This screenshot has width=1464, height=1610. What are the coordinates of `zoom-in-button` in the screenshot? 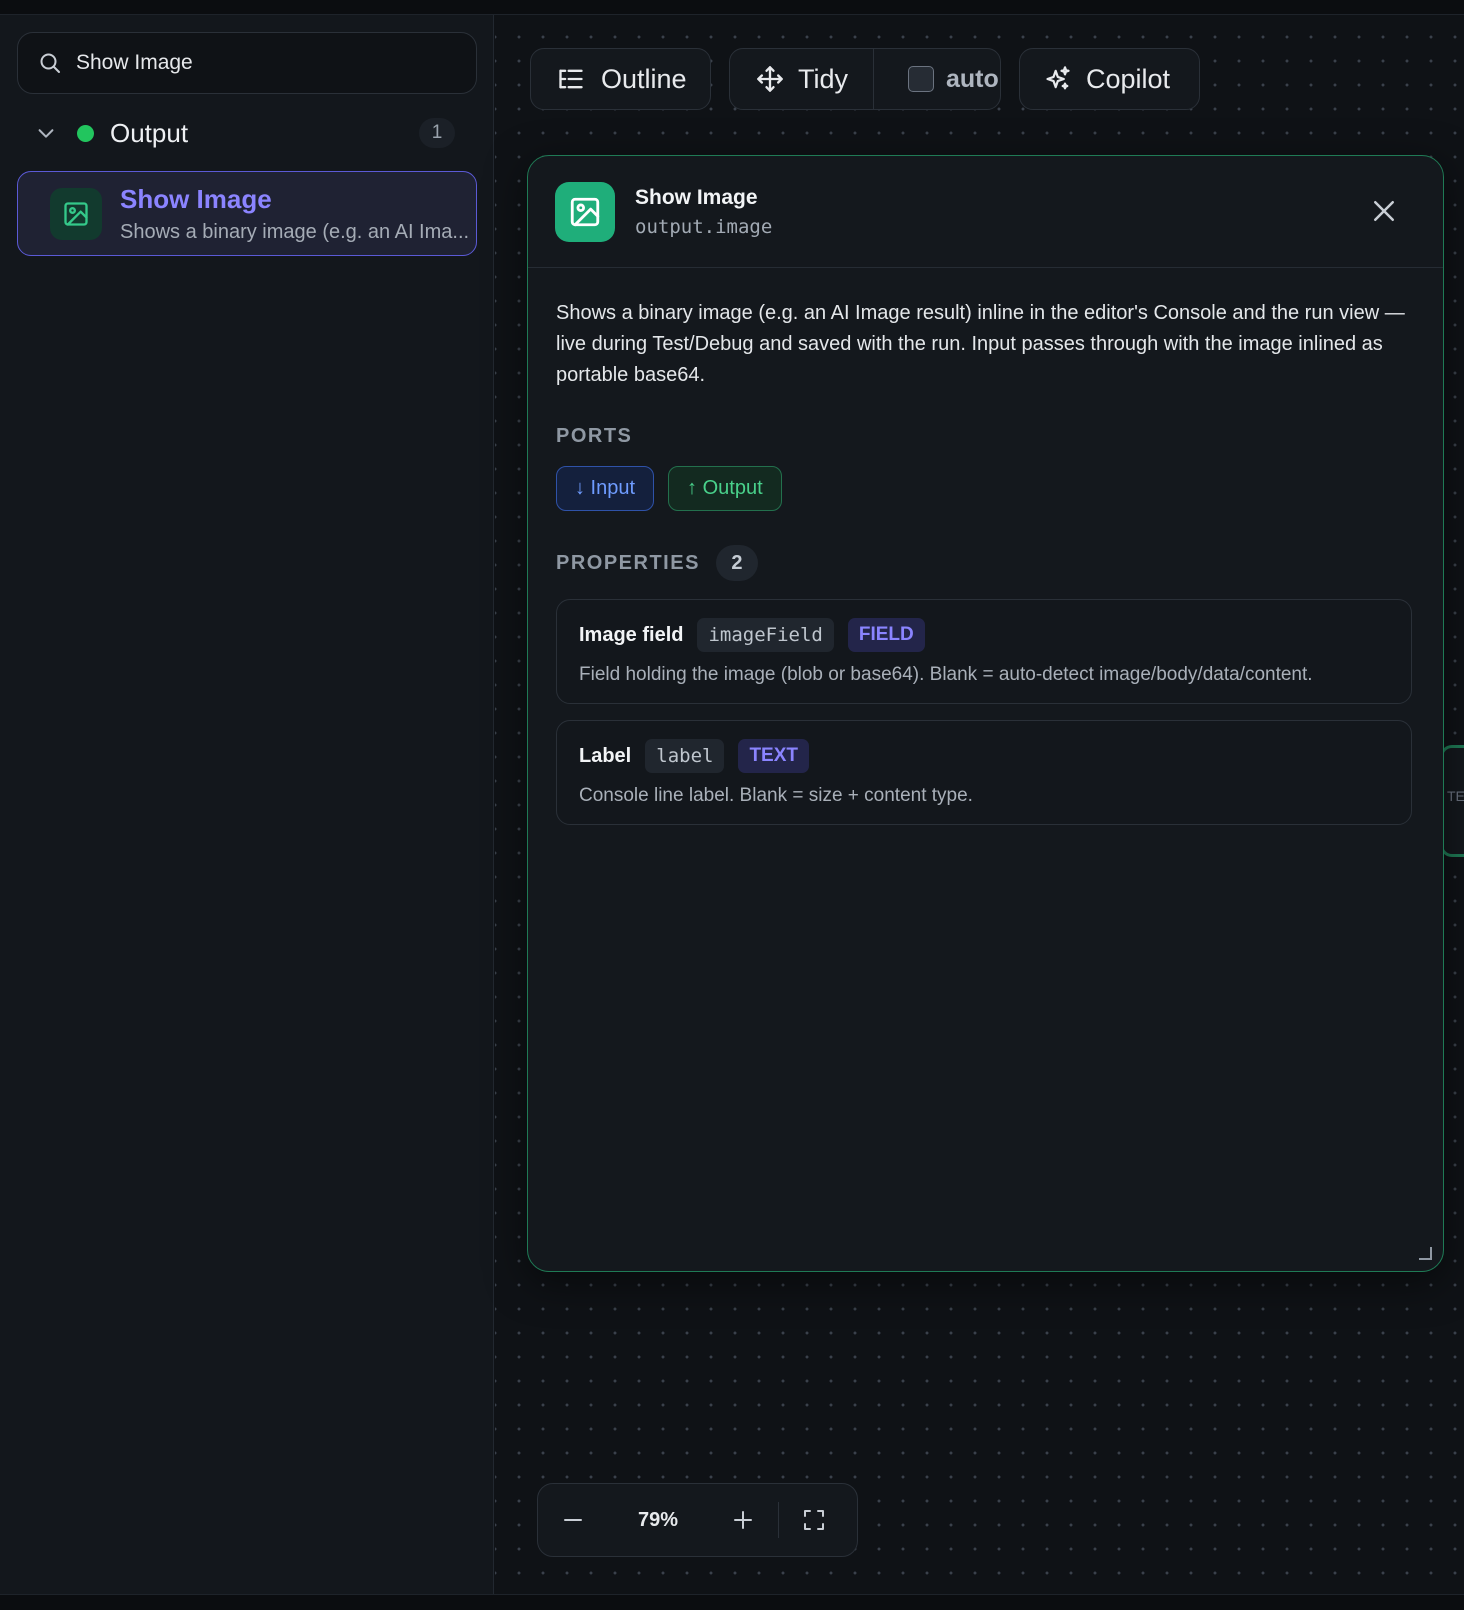 It's located at (743, 1520).